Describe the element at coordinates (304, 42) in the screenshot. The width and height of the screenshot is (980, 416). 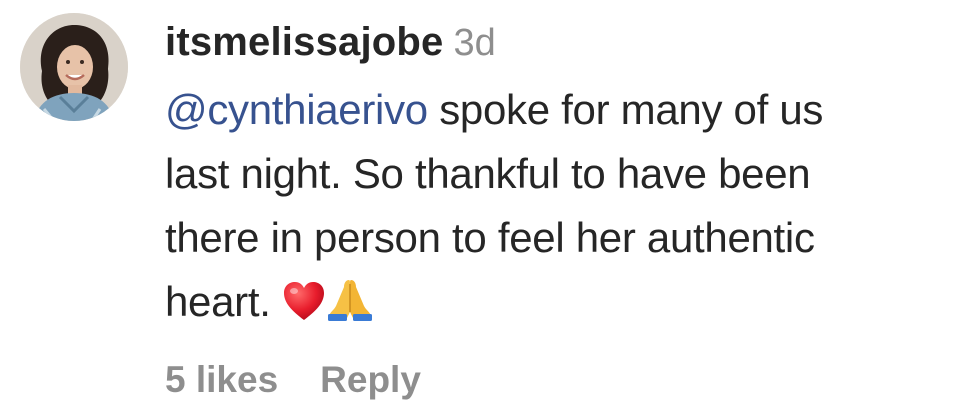
I see `username: itsmelissajobe` at that location.